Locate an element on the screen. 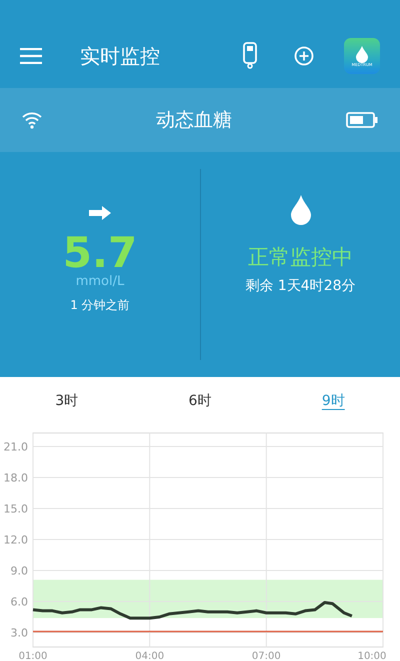 The width and height of the screenshot is (400, 661). y-tick-label: 18.0 is located at coordinates (16, 477).